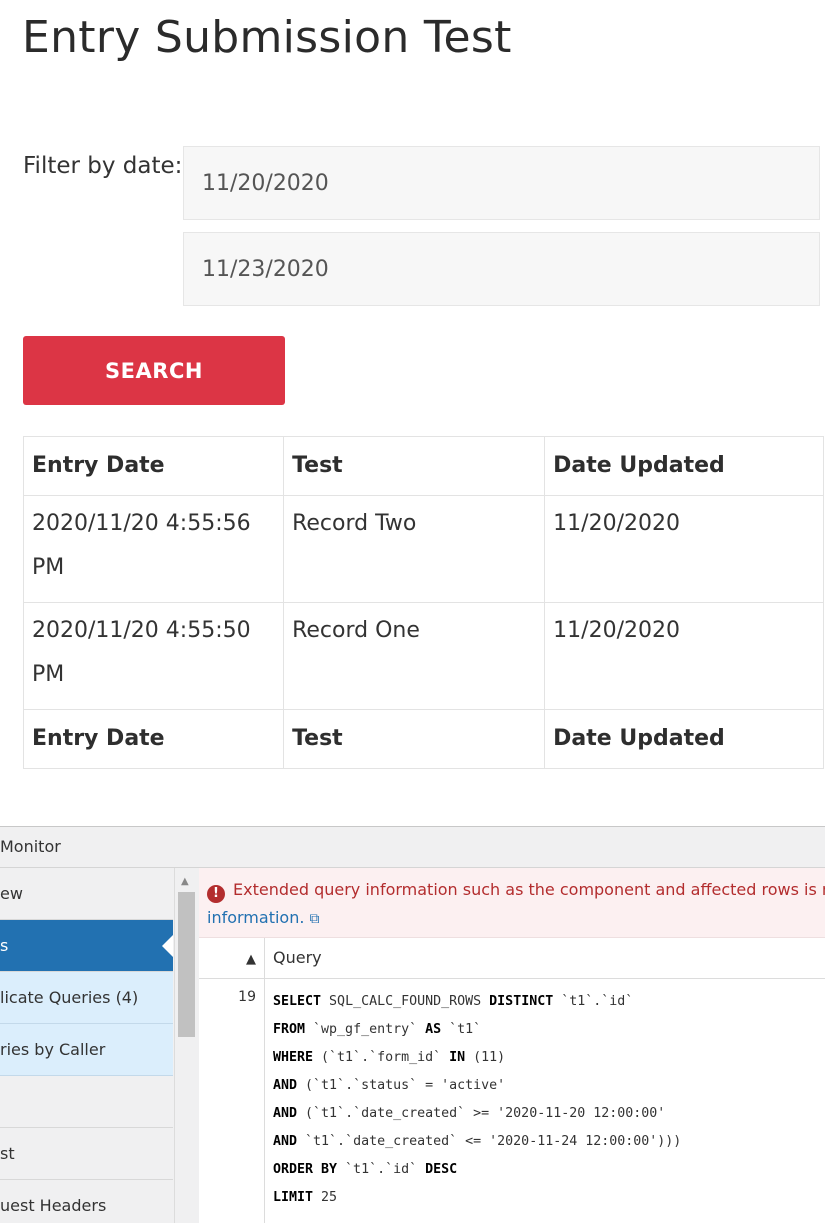 The height and width of the screenshot is (1223, 825). Describe the element at coordinates (154, 370) in the screenshot. I see `search-button: SEARCH` at that location.